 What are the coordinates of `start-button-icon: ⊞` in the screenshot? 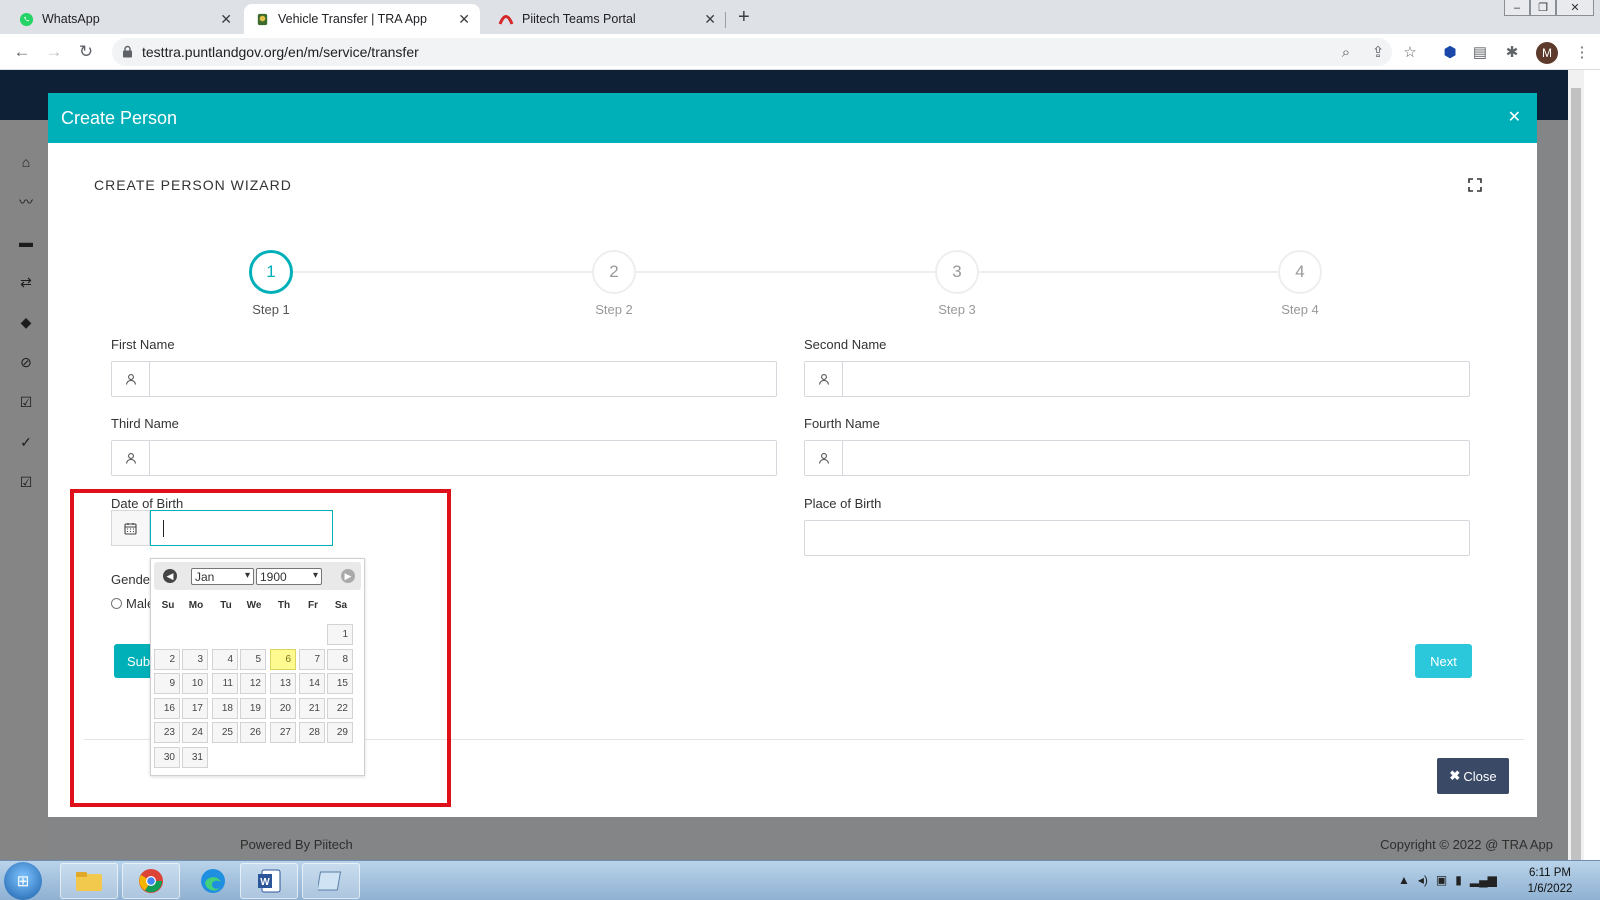 It's located at (23, 881).